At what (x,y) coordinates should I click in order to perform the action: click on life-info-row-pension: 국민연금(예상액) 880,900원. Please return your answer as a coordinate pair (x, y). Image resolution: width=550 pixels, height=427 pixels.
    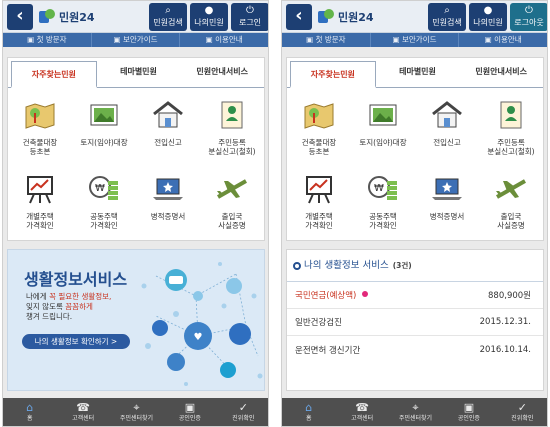
    Looking at the image, I should click on (415, 295).